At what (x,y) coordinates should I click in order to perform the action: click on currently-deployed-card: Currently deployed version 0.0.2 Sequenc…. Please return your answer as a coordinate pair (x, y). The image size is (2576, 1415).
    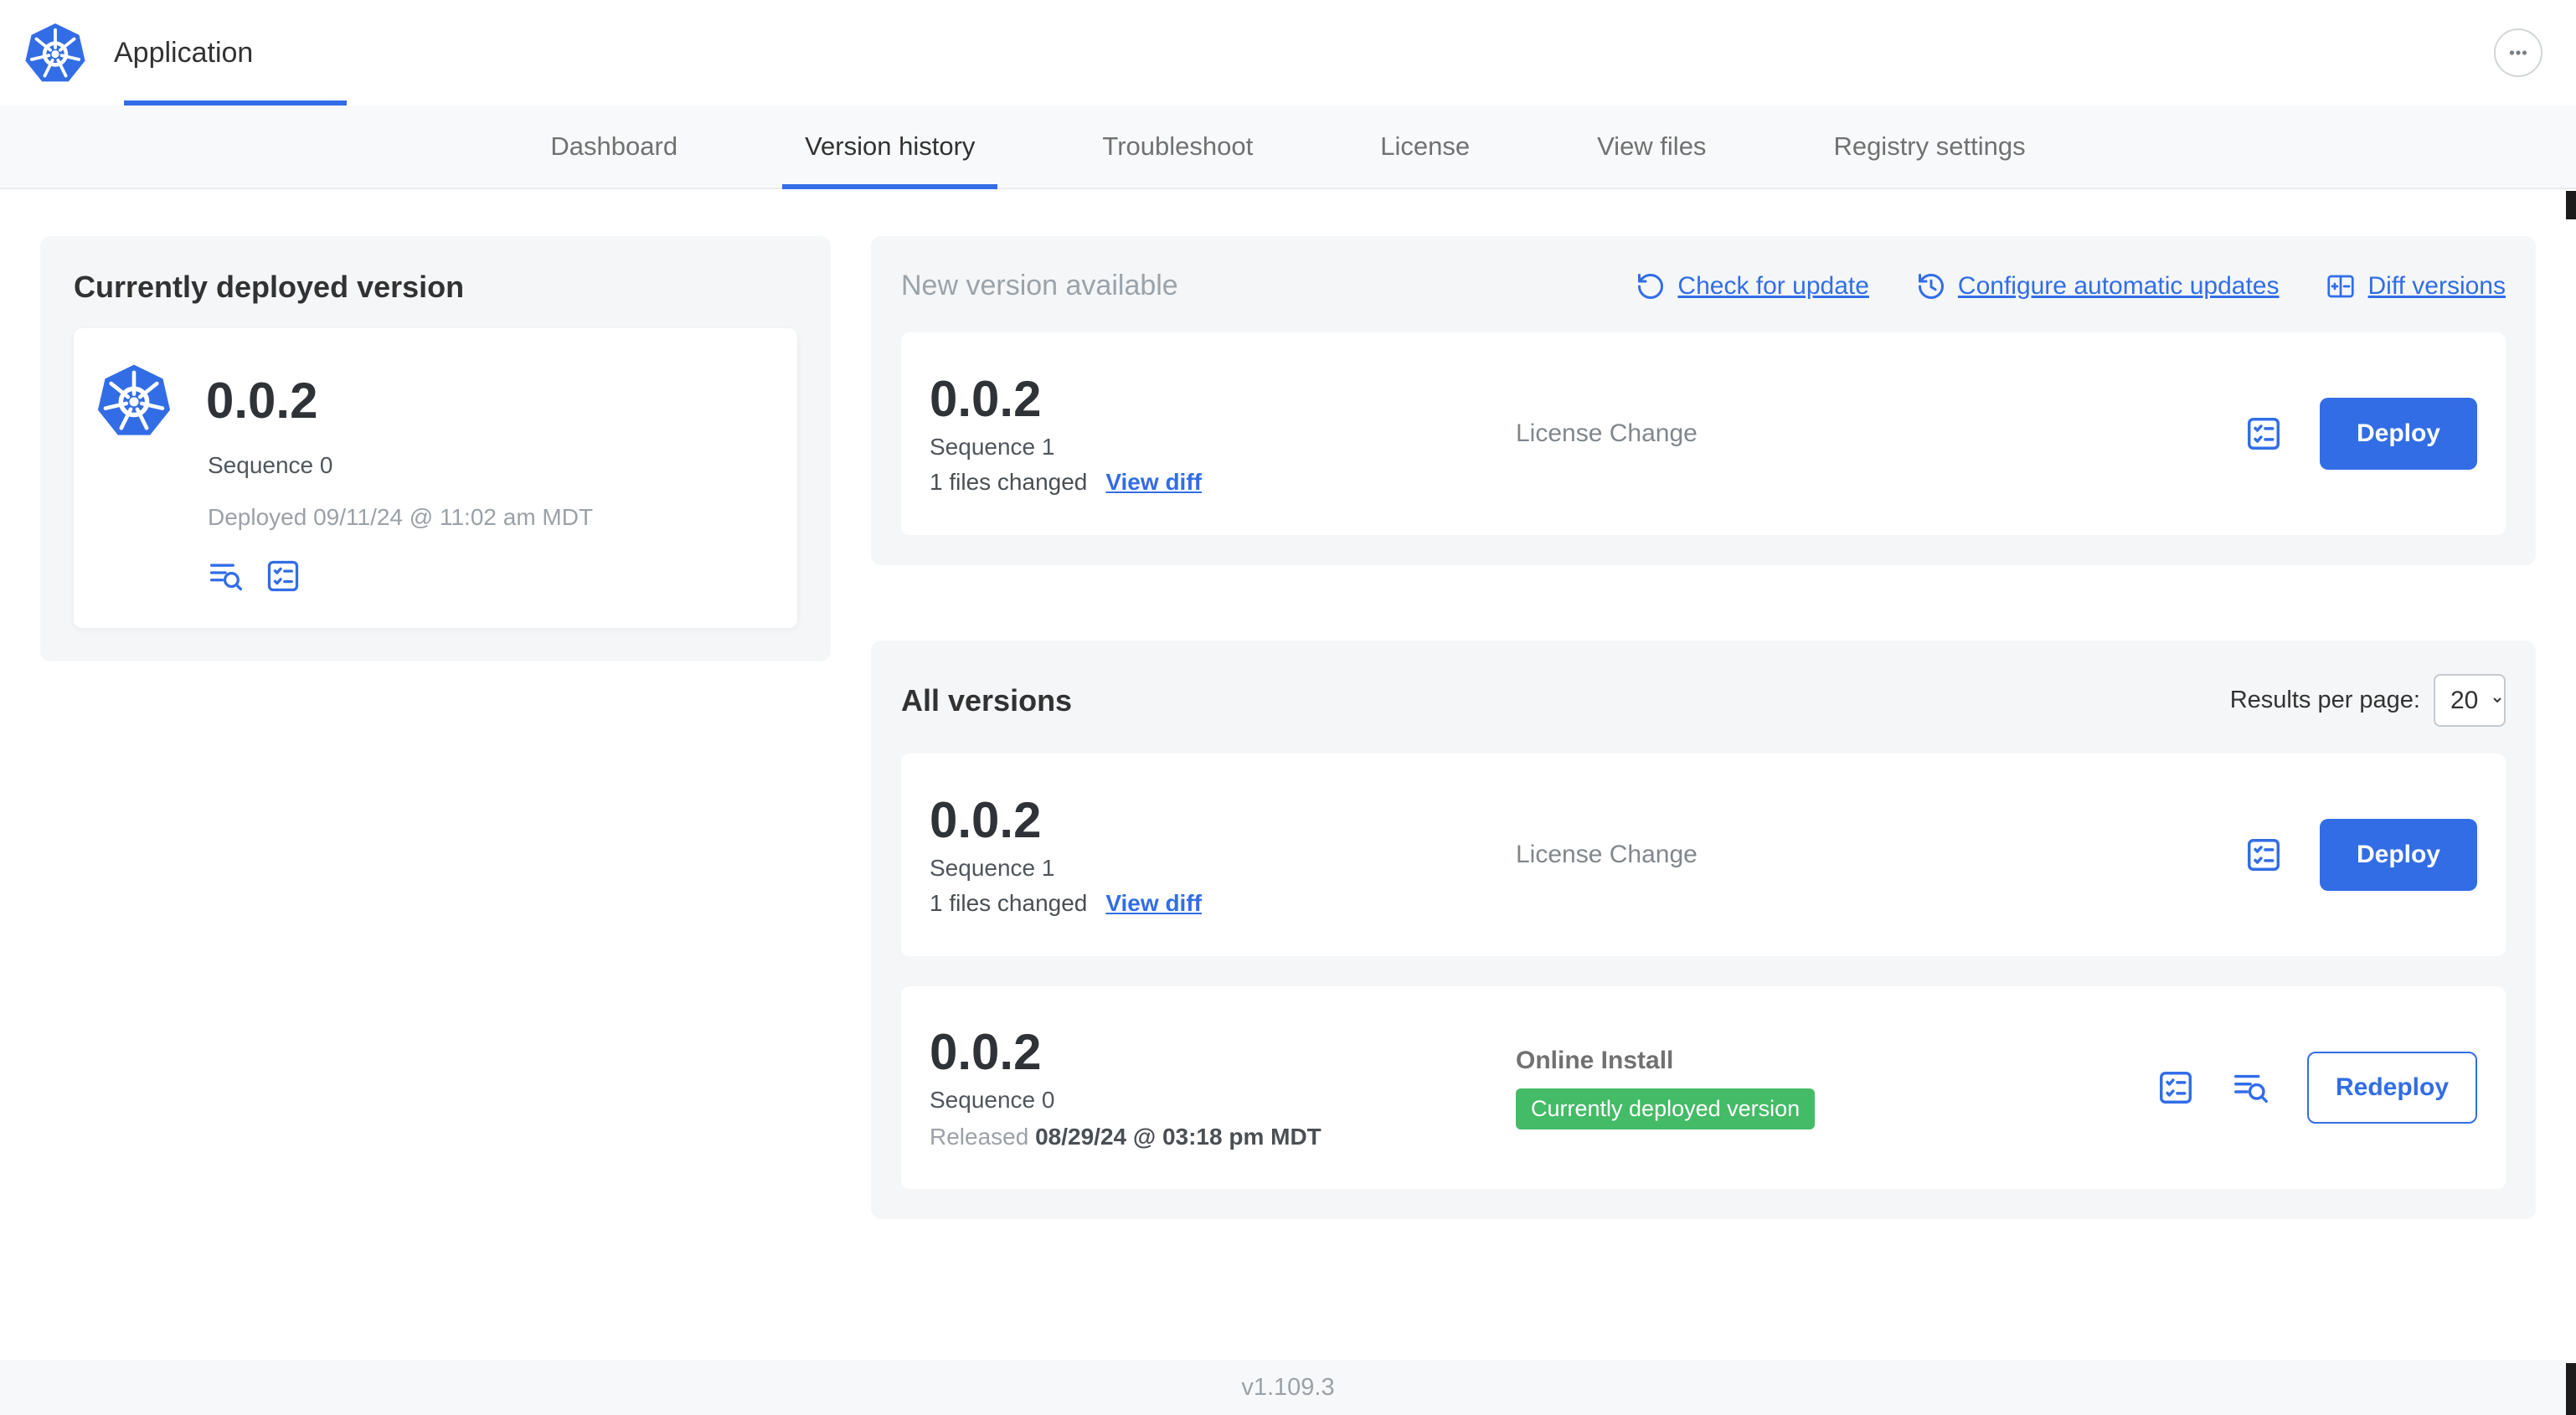
    Looking at the image, I should click on (435, 448).